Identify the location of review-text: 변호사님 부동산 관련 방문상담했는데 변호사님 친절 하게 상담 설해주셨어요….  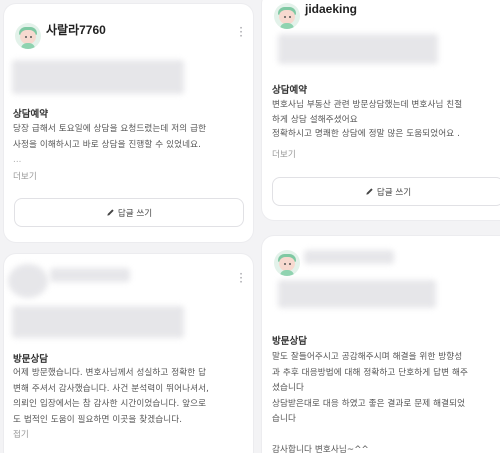
(367, 119).